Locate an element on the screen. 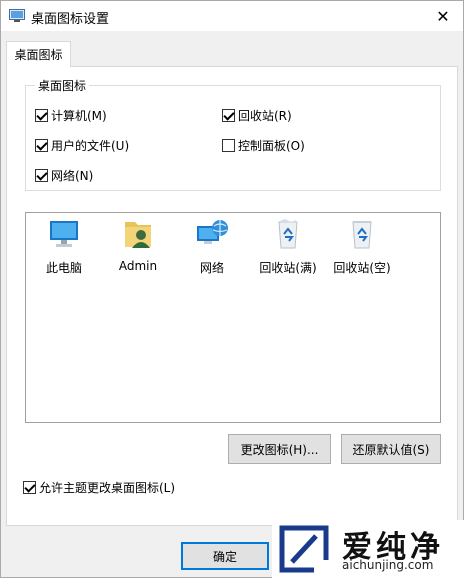  control-panel-checkbox: 控制面板(O) is located at coordinates (263, 145).